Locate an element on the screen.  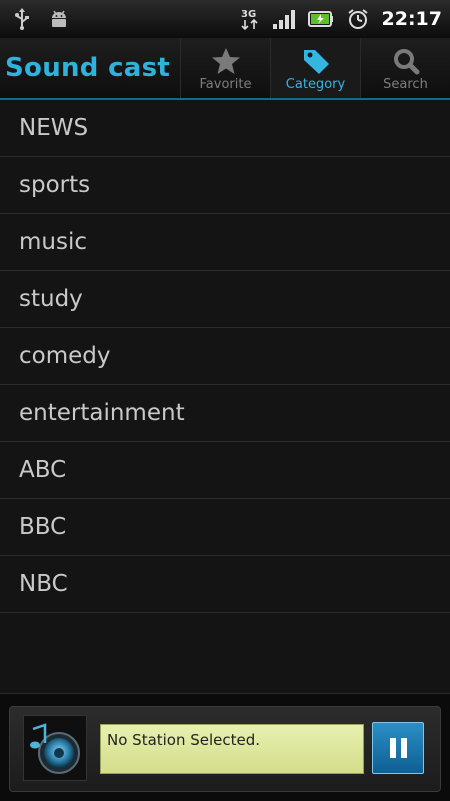
category-item-sports: sports is located at coordinates (225, 185).